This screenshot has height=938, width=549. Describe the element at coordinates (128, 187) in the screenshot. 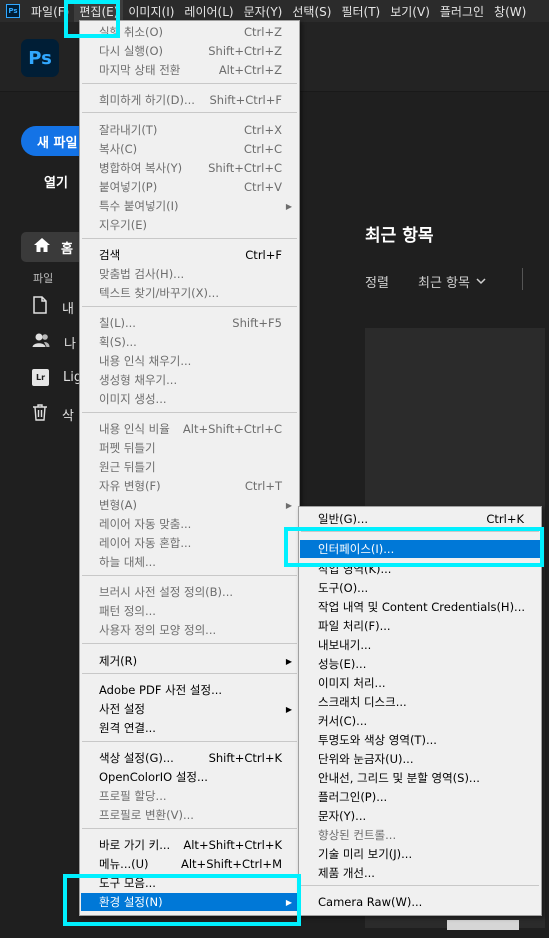

I see `menu-item-label: 붙여넣기(P)` at that location.